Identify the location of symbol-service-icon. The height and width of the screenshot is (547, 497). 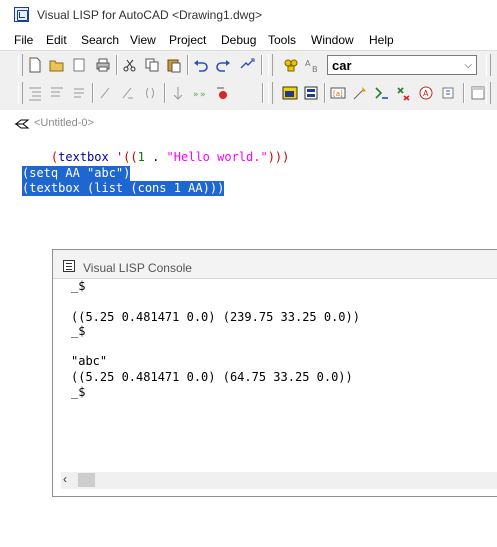
(403, 93).